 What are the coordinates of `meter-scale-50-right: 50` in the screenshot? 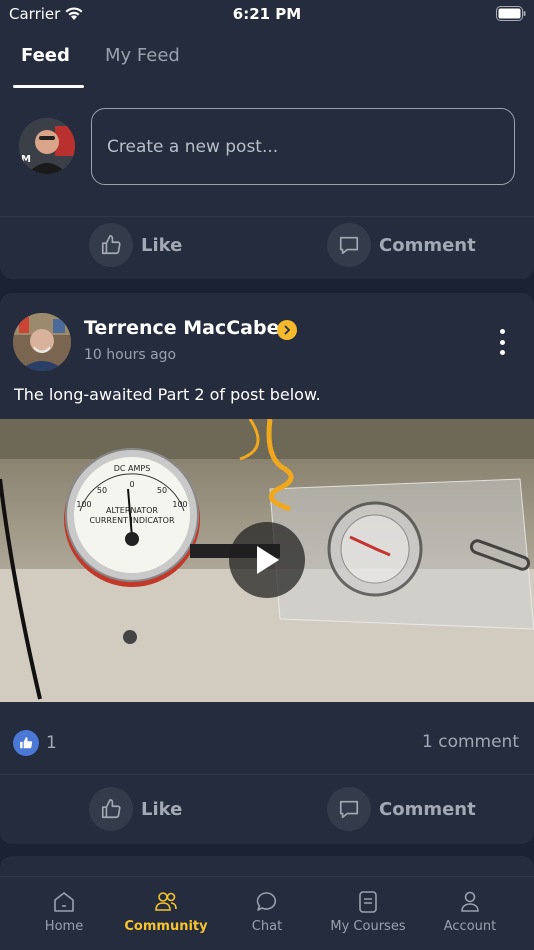 It's located at (162, 490).